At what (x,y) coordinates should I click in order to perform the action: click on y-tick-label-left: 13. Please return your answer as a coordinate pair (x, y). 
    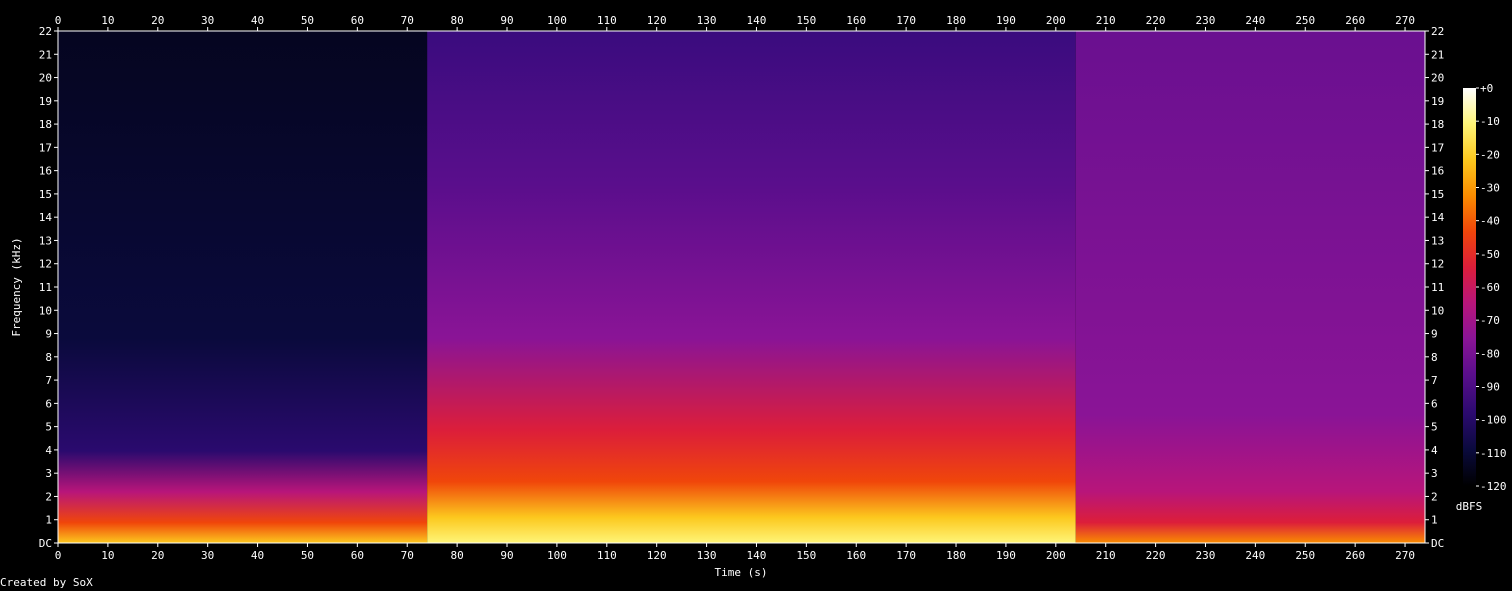
    Looking at the image, I should click on (45, 240).